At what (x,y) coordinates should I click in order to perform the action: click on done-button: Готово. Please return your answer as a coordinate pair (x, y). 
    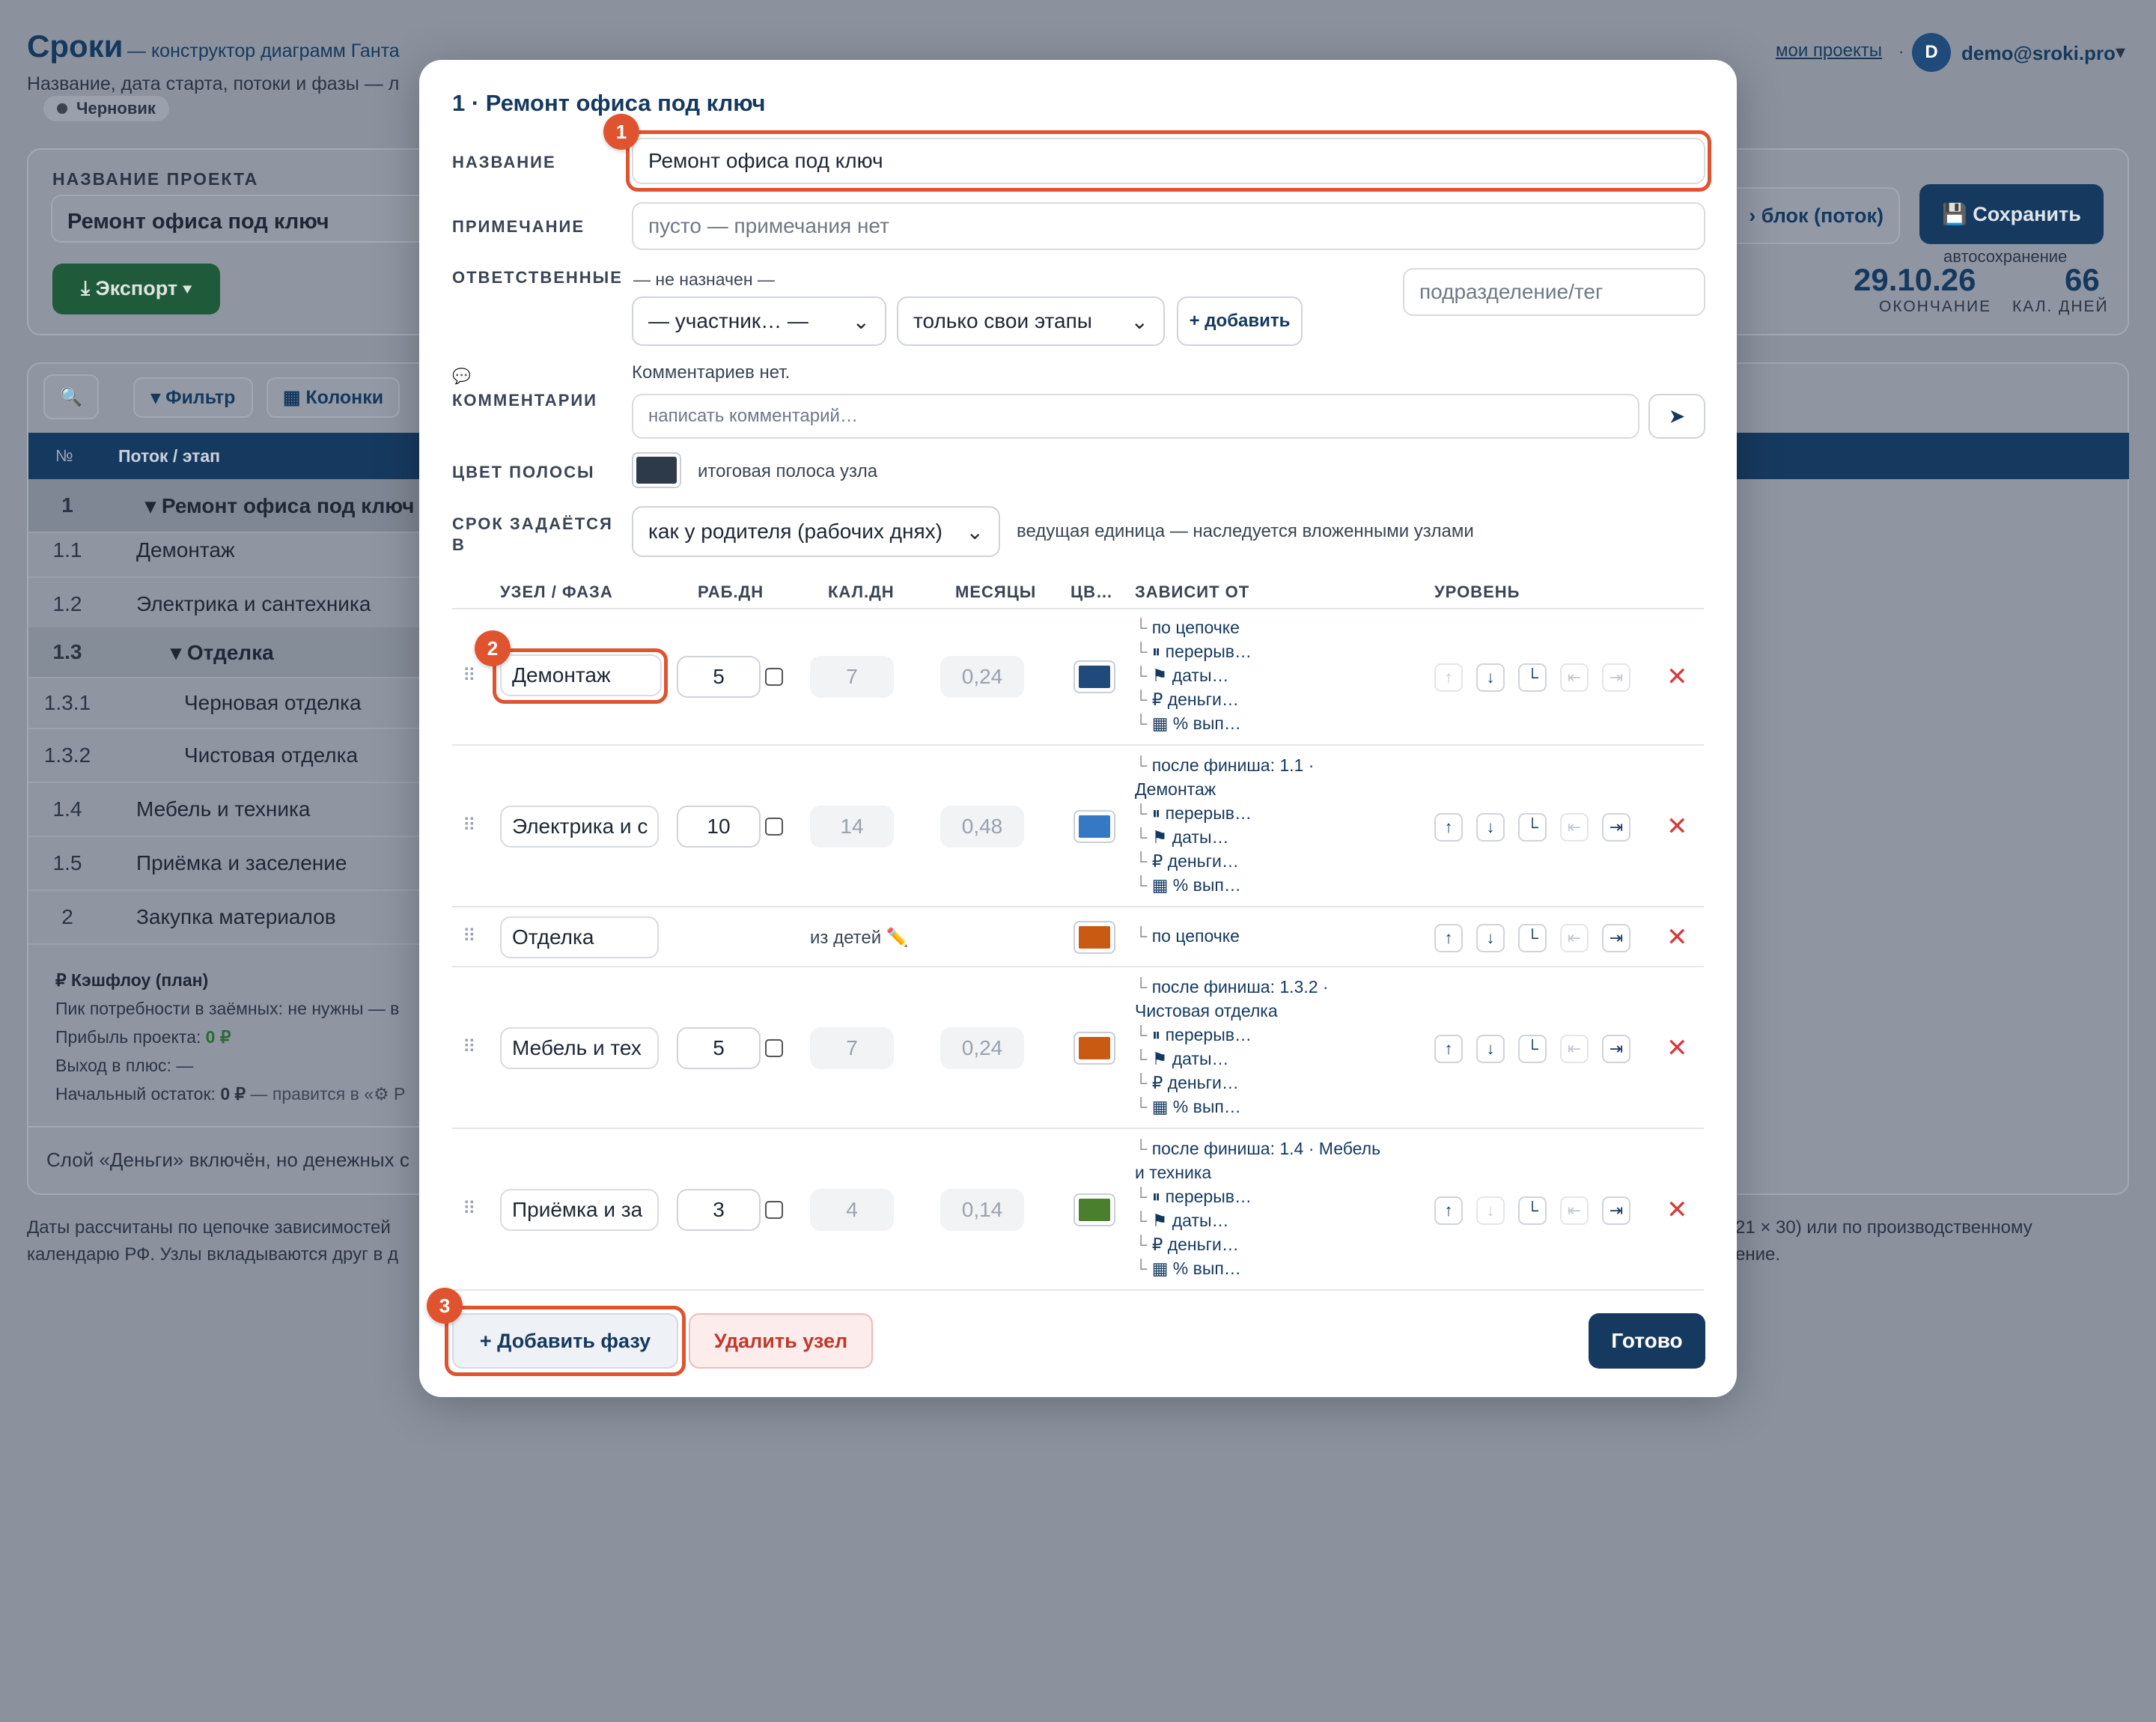
    Looking at the image, I should click on (1647, 1341).